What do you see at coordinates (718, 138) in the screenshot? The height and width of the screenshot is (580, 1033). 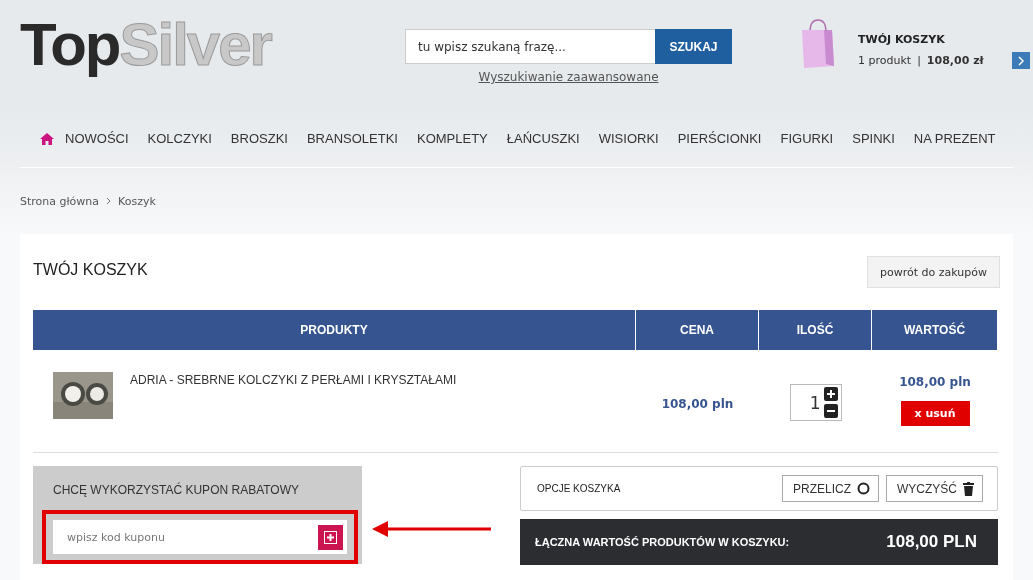 I see `nav-link: PIERŚCIONKI` at bounding box center [718, 138].